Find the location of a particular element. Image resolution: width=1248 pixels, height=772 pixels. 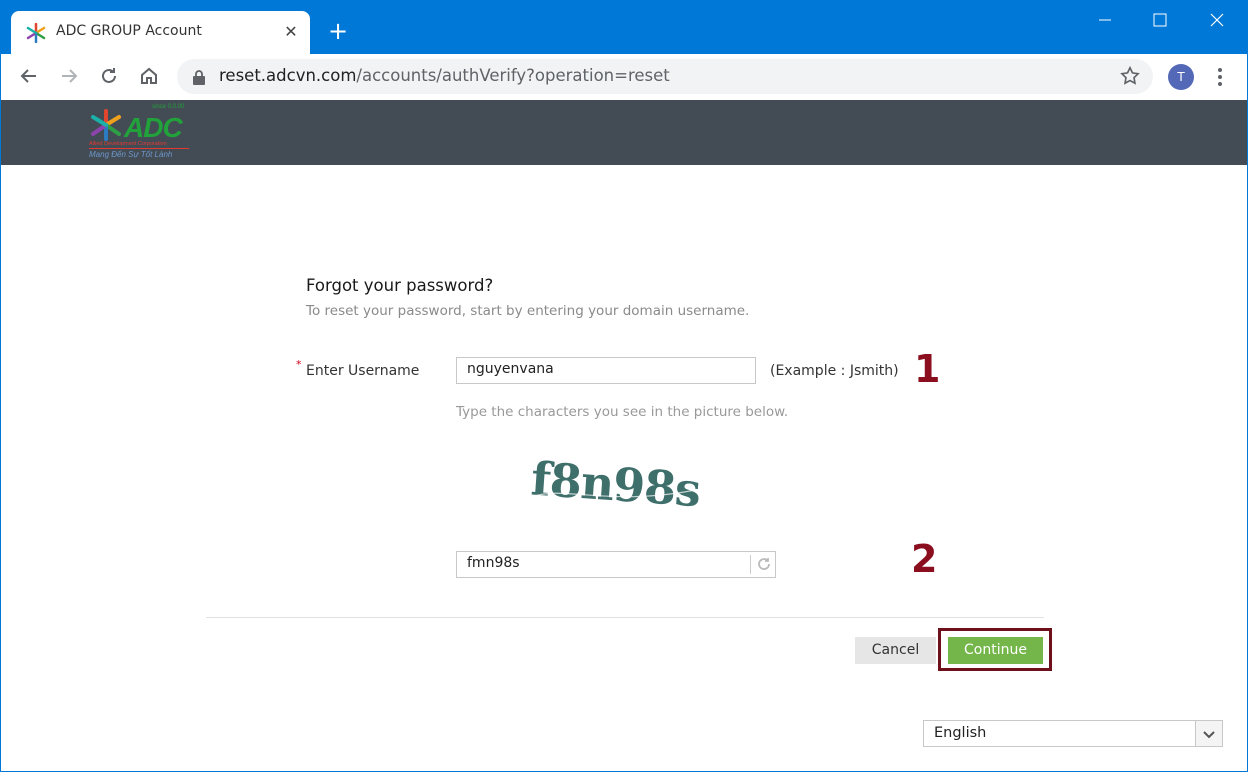

window-close-icon is located at coordinates (1217, 20).